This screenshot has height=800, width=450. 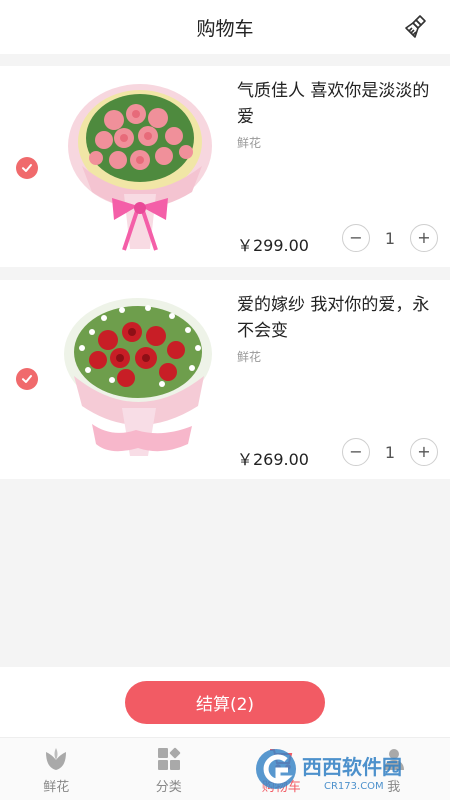 What do you see at coordinates (337, 318) in the screenshot?
I see `product-name: 爱的嫁纱 我对你的爱，永不会变` at bounding box center [337, 318].